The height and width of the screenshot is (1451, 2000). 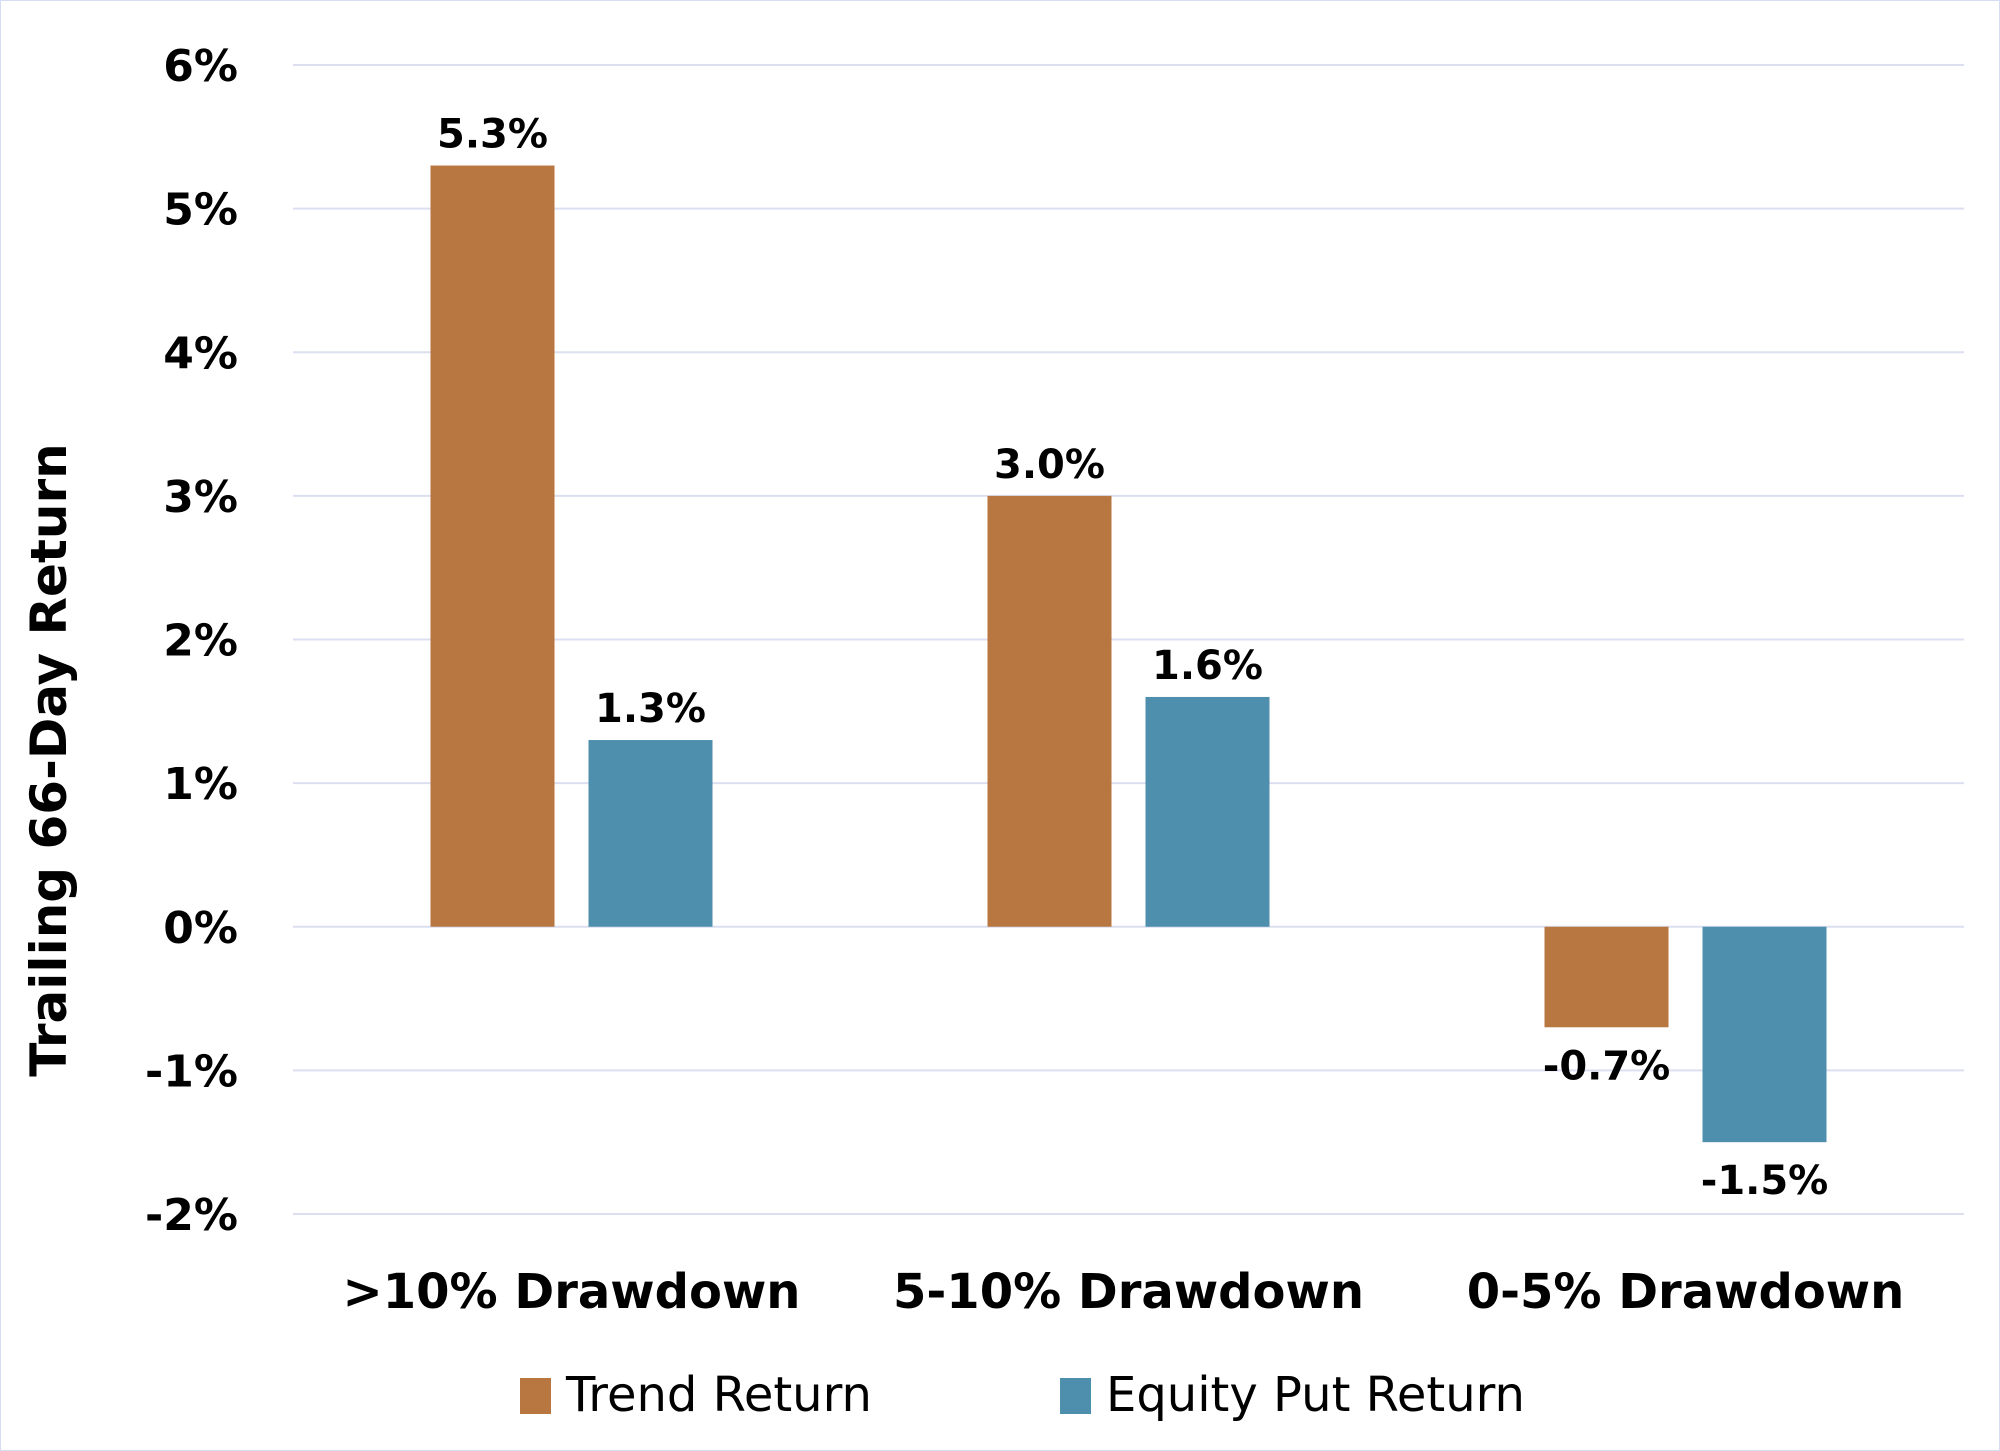 I want to click on data-label: -0.7%, so click(x=1607, y=1066).